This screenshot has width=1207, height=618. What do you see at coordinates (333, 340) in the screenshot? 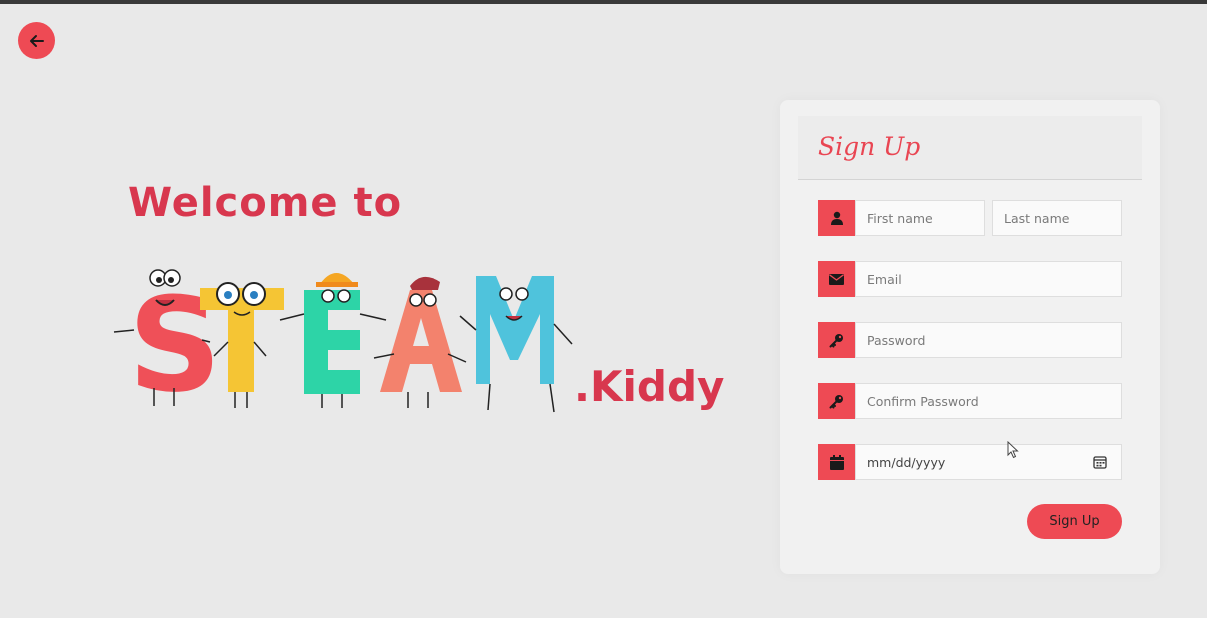
I see `letter-e-character` at bounding box center [333, 340].